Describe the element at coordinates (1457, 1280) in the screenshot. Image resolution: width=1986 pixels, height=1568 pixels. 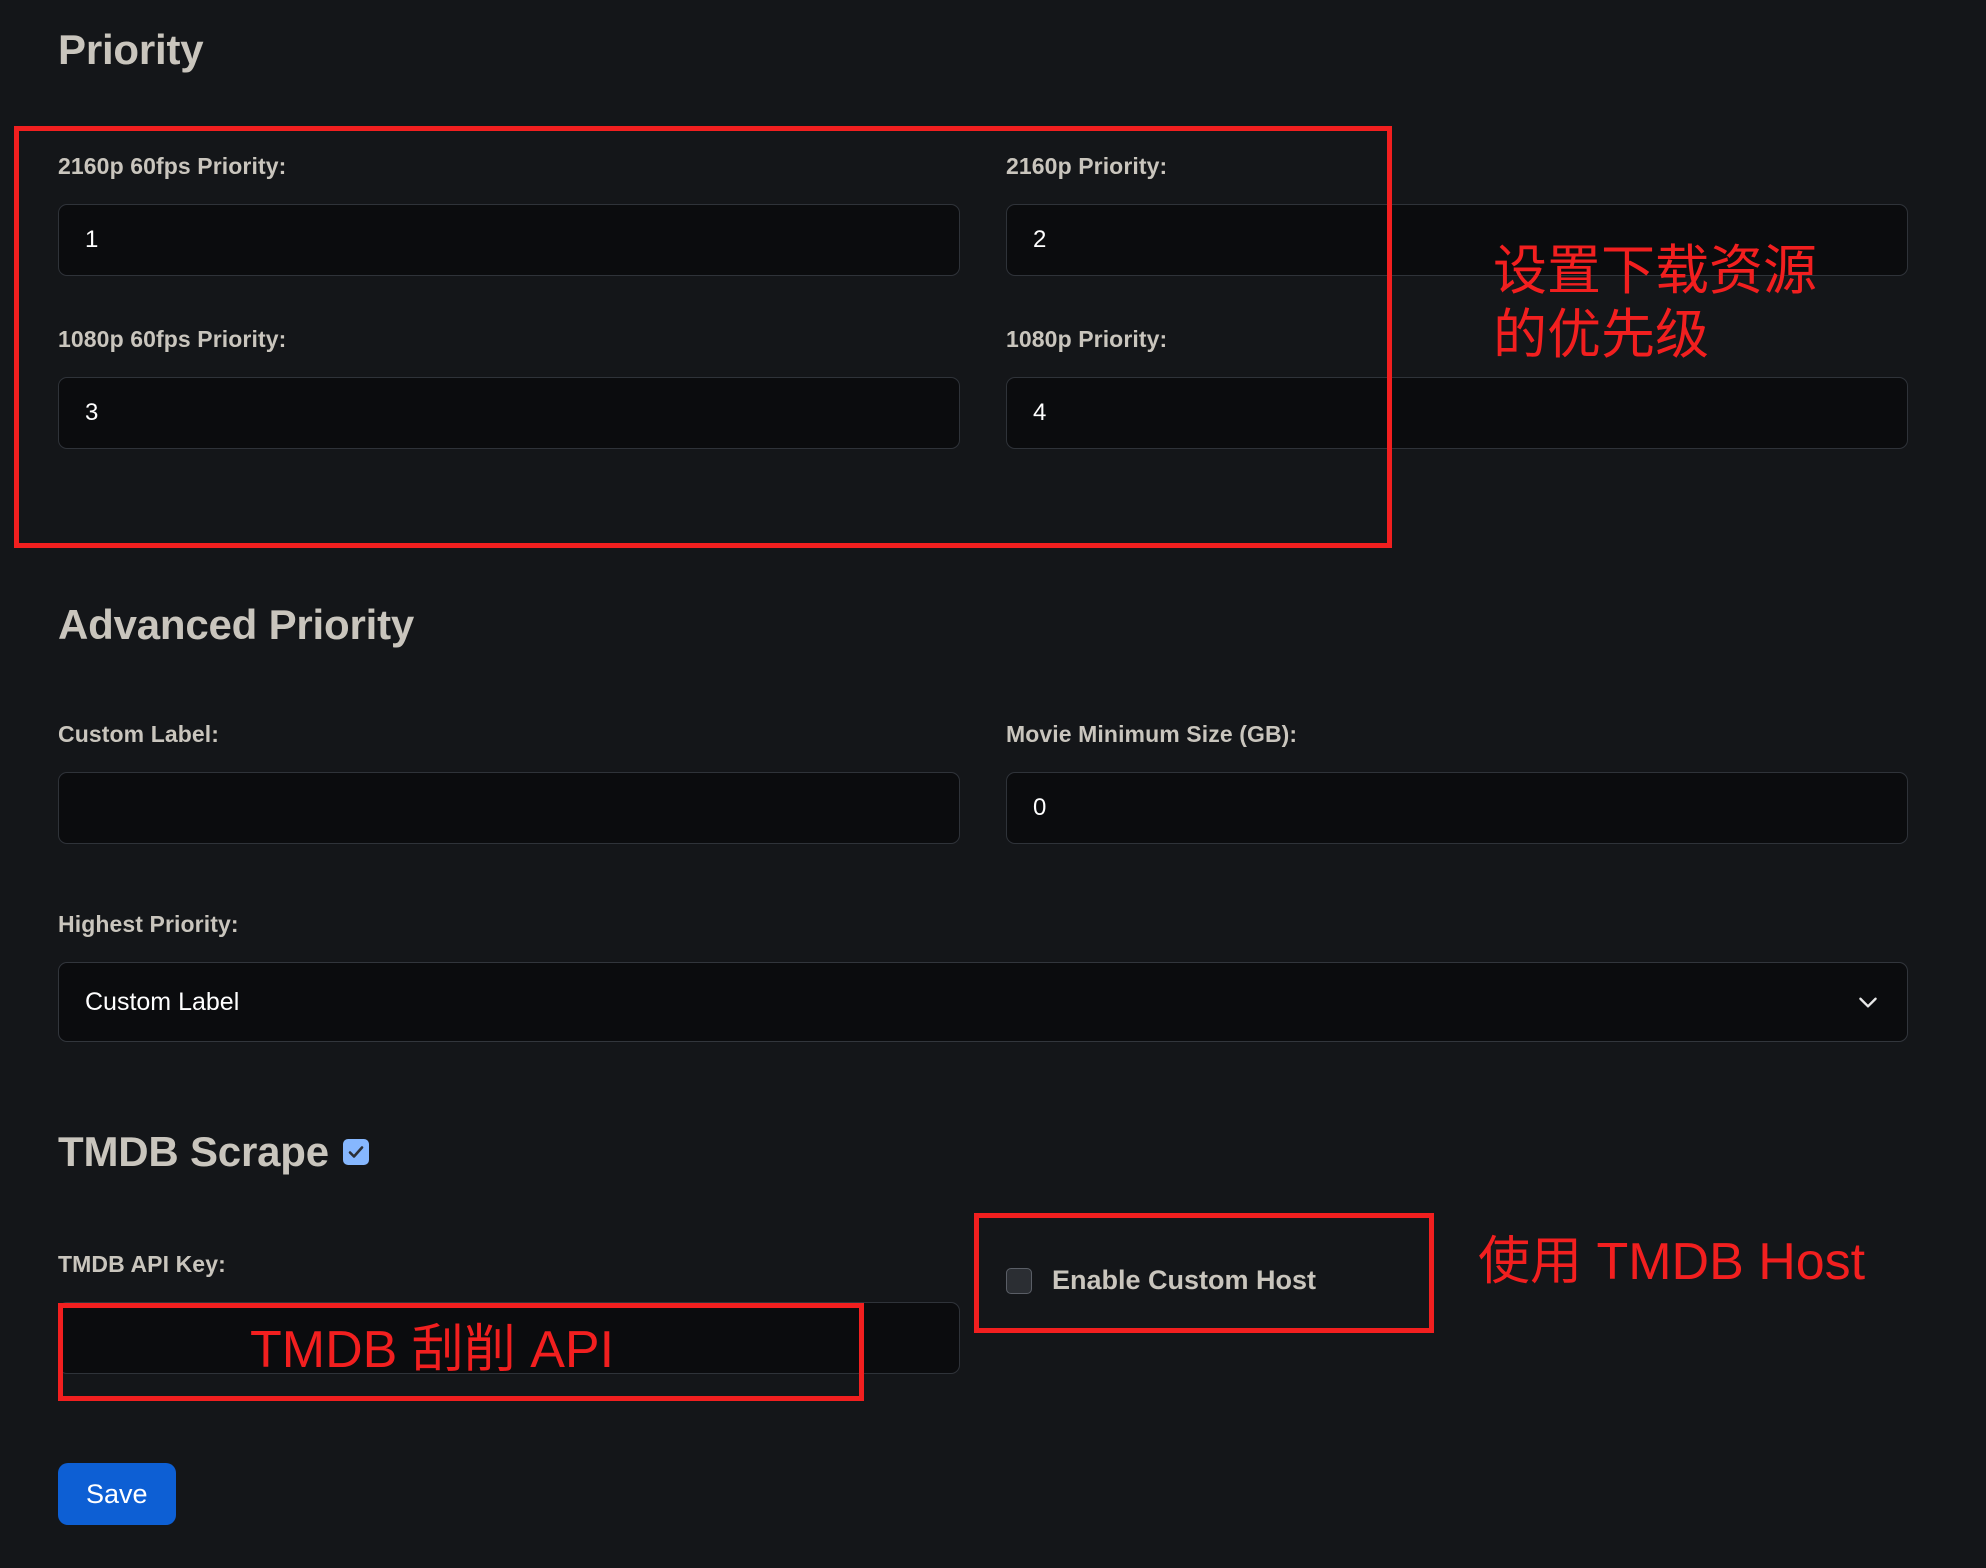
I see `enable-custom-host-row: Enable Custom Host` at that location.